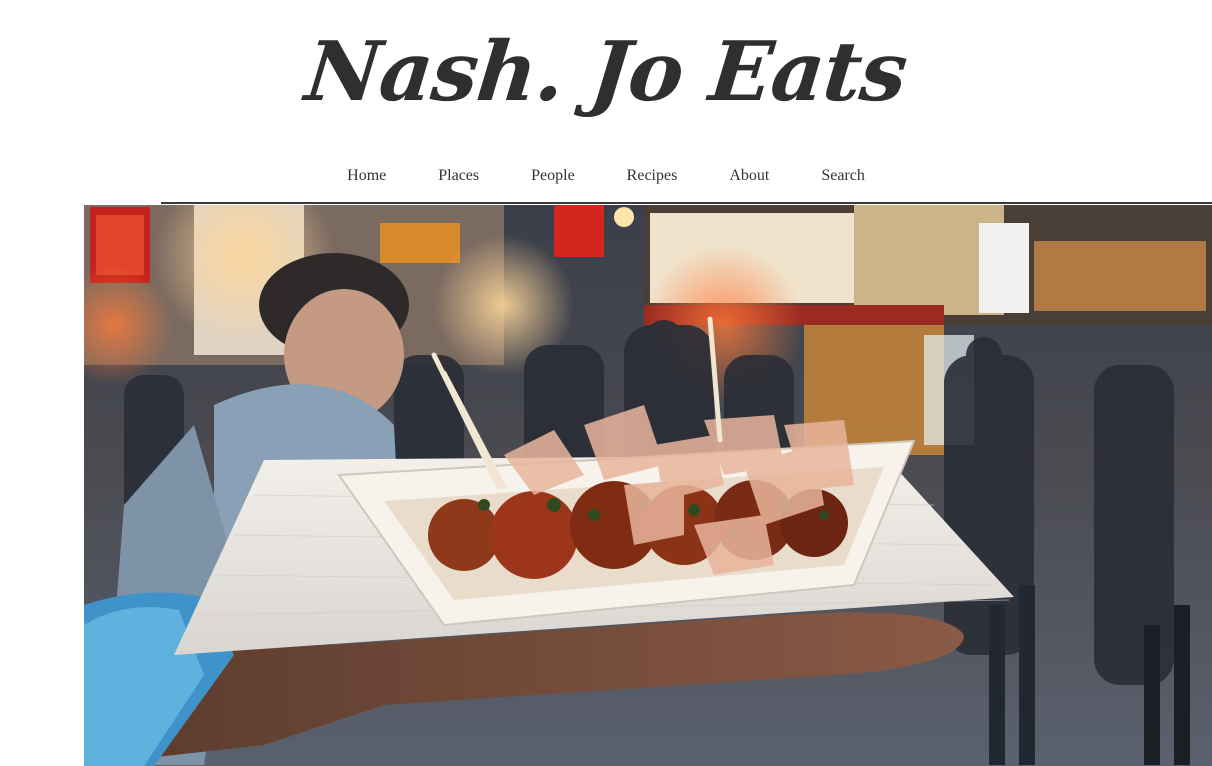 The image size is (1212, 766). What do you see at coordinates (606, 72) in the screenshot?
I see `site-title: Nash. Jo Eats` at bounding box center [606, 72].